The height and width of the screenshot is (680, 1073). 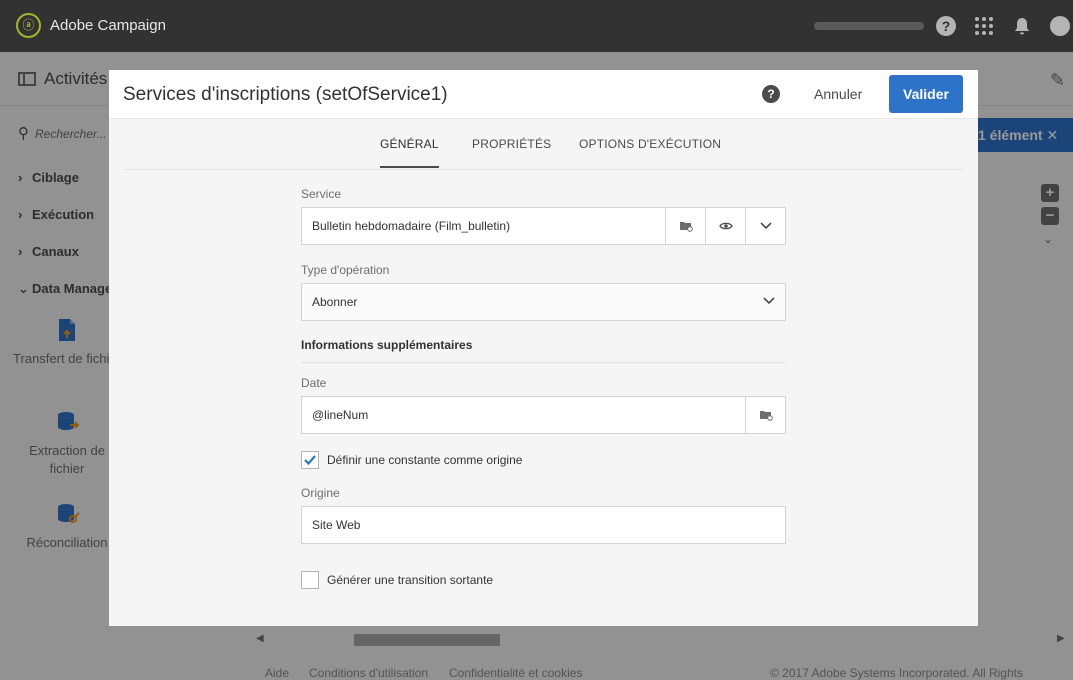 I want to click on apps-grid-icon, so click(x=984, y=26).